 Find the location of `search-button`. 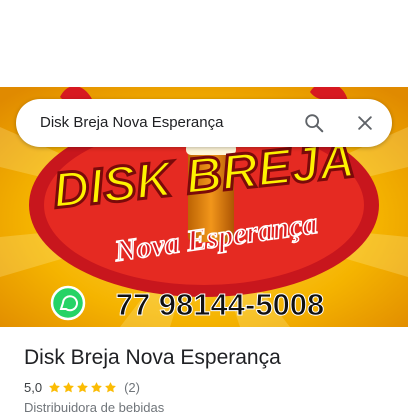

search-button is located at coordinates (314, 123).